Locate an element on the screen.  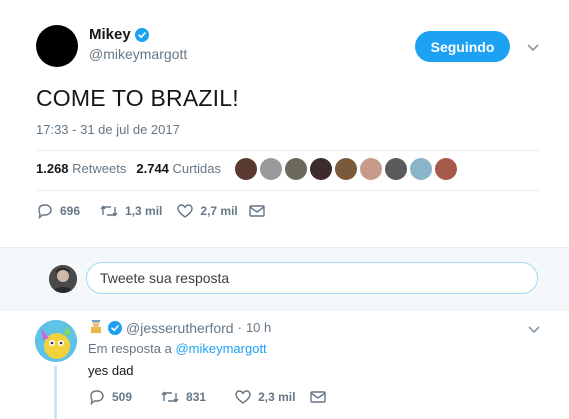
author-name-row: Mikey is located at coordinates (119, 34).